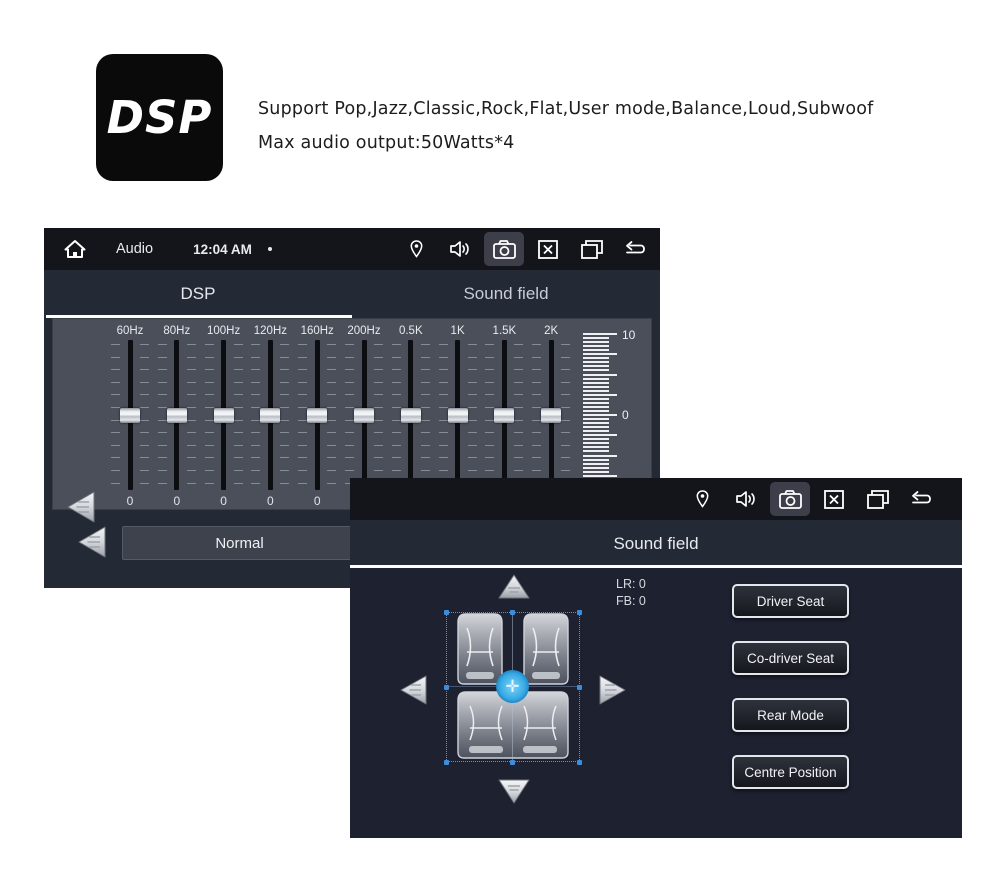 This screenshot has width=1000, height=883. Describe the element at coordinates (75, 249) in the screenshot. I see `home-icon` at that location.